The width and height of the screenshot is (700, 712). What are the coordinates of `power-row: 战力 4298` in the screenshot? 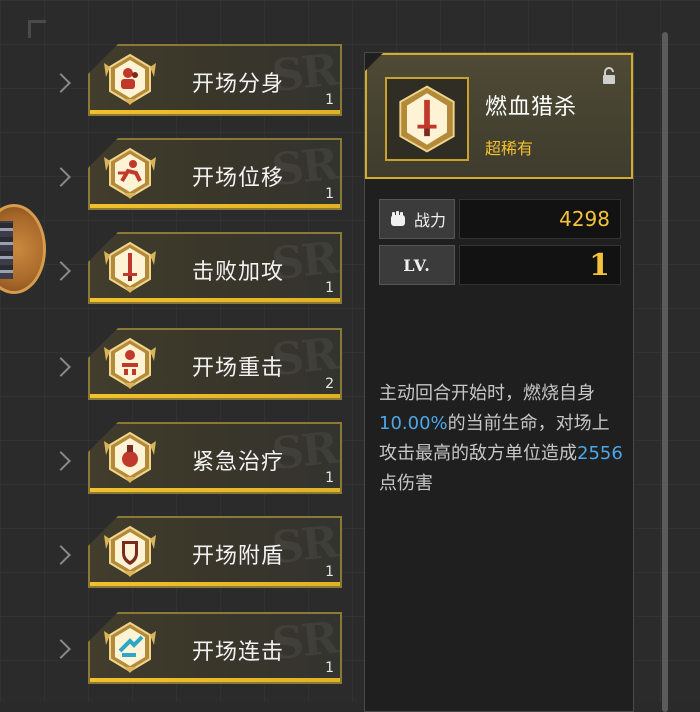 It's located at (500, 219).